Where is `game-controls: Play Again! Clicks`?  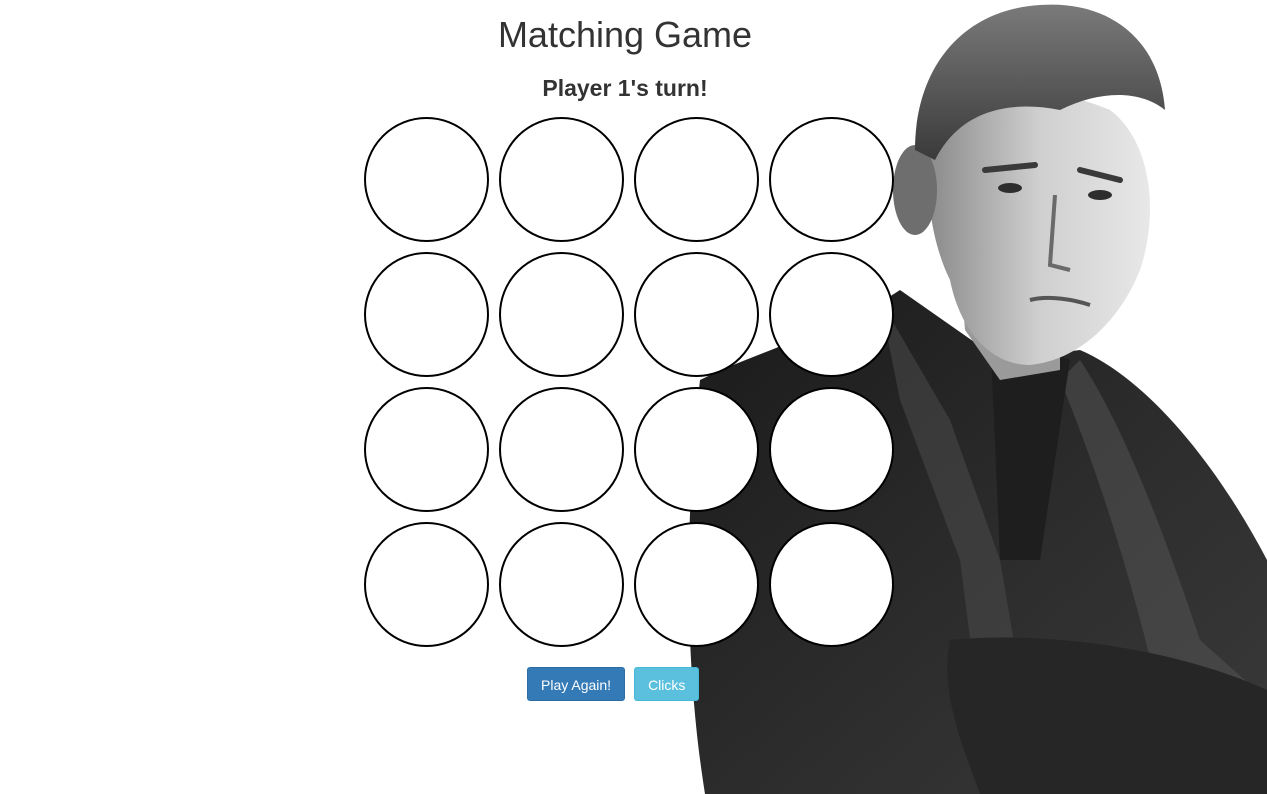
game-controls: Play Again! Clicks is located at coordinates (613, 684).